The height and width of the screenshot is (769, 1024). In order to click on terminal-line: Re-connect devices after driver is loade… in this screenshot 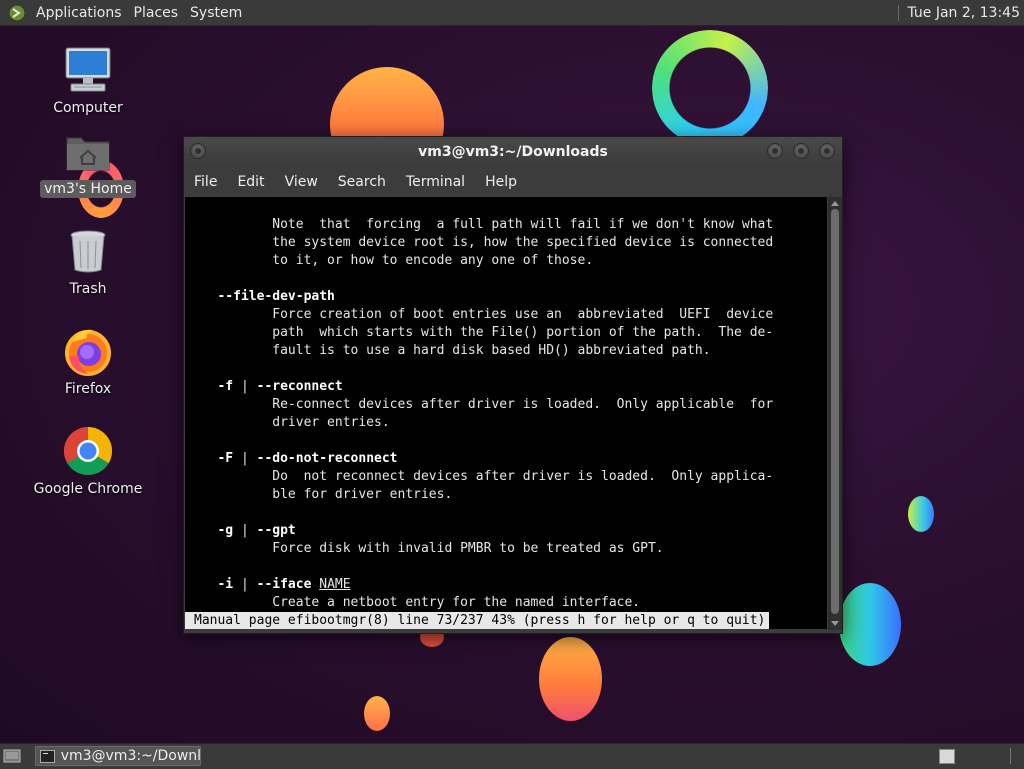, I will do `click(483, 405)`.